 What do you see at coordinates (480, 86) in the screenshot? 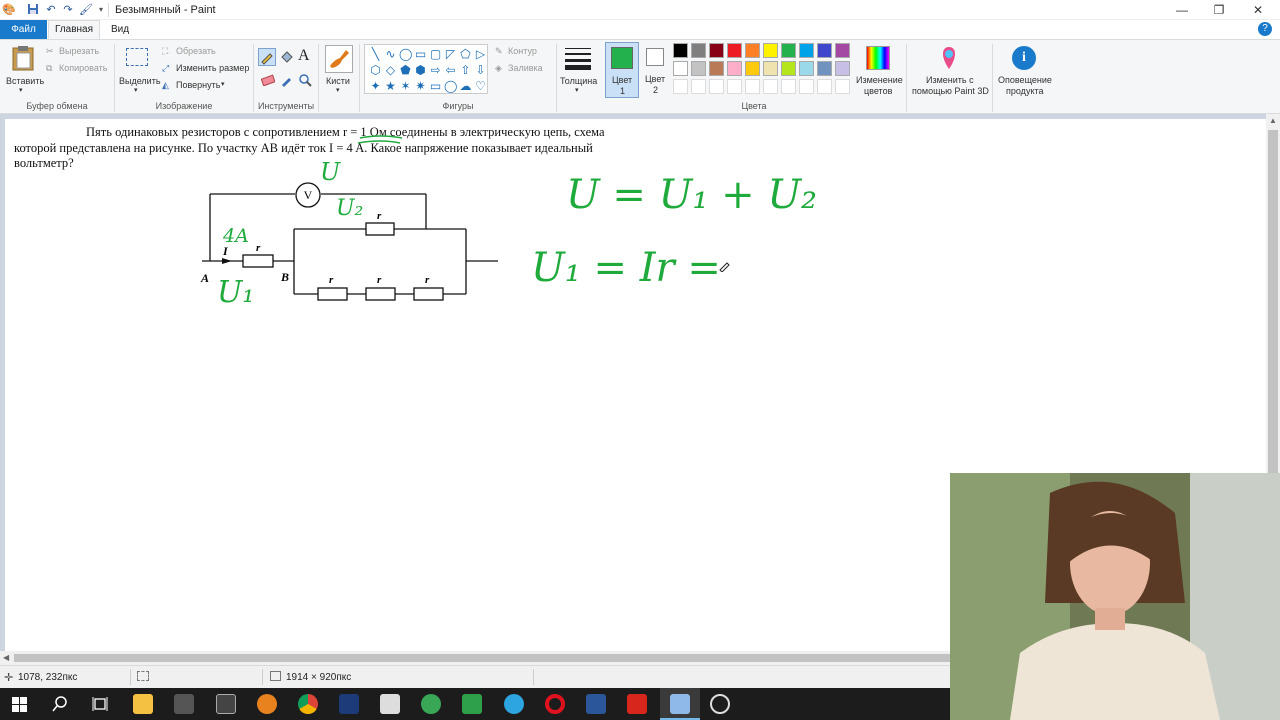
I see `shape-option: ♡` at bounding box center [480, 86].